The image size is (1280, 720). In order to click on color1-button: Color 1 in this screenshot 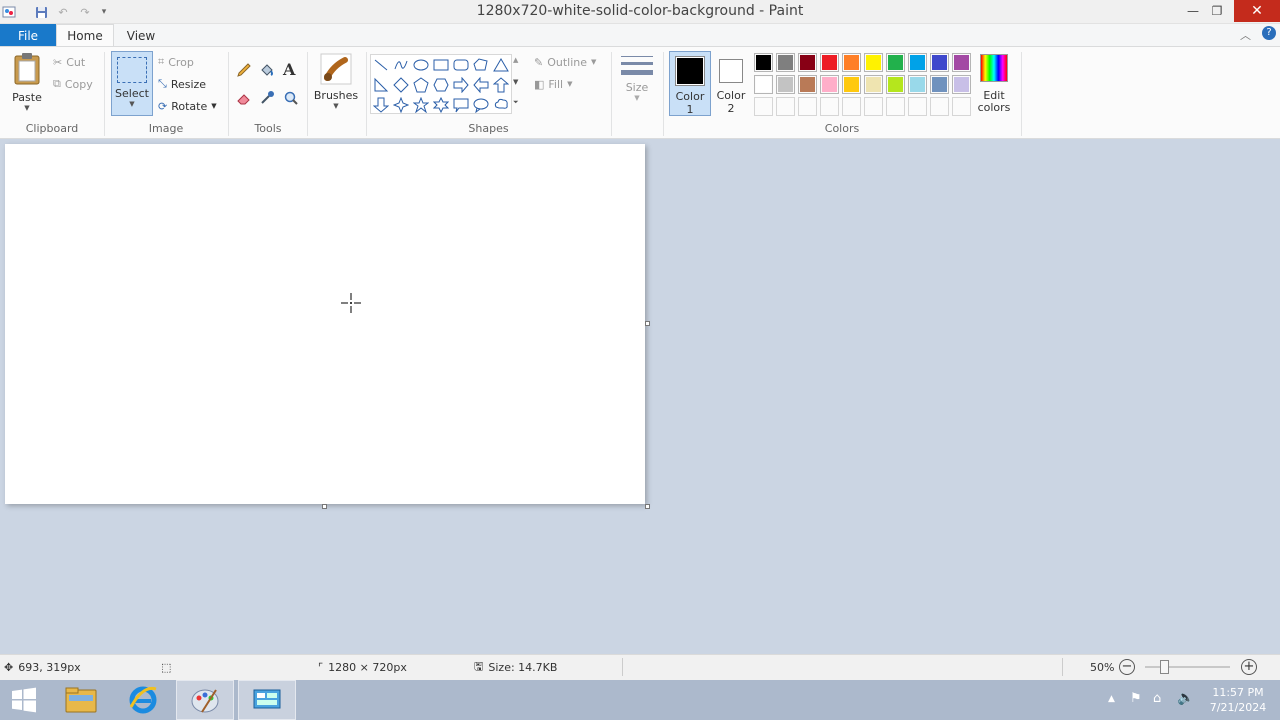, I will do `click(690, 83)`.